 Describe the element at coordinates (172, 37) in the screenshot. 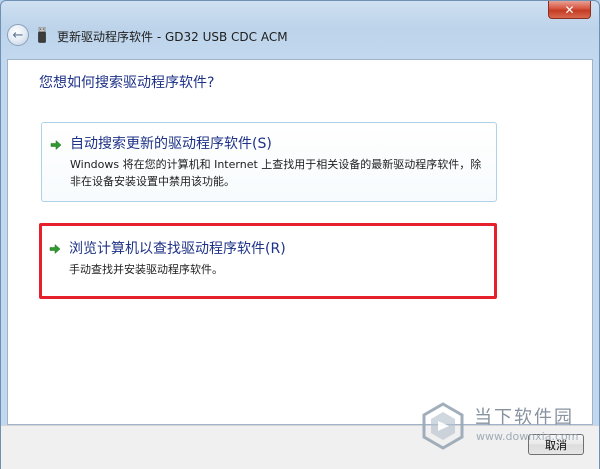

I see `window-title: 更新驱动程序软件 - GD32 USB CDC ACM` at that location.